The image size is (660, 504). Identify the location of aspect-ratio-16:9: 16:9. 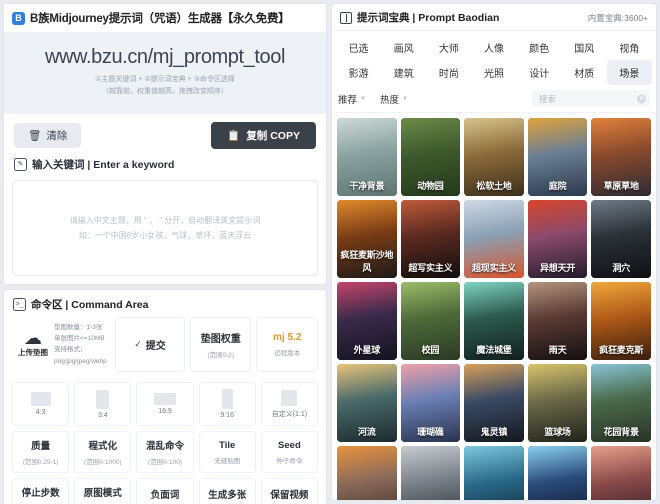
(165, 404).